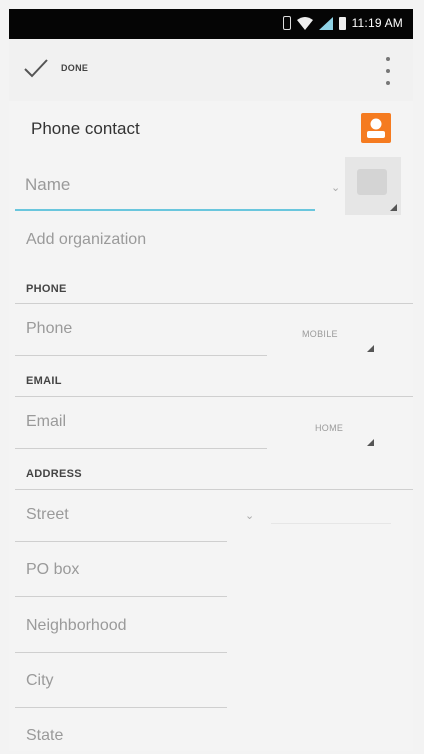  I want to click on email-input: Email, so click(46, 422).